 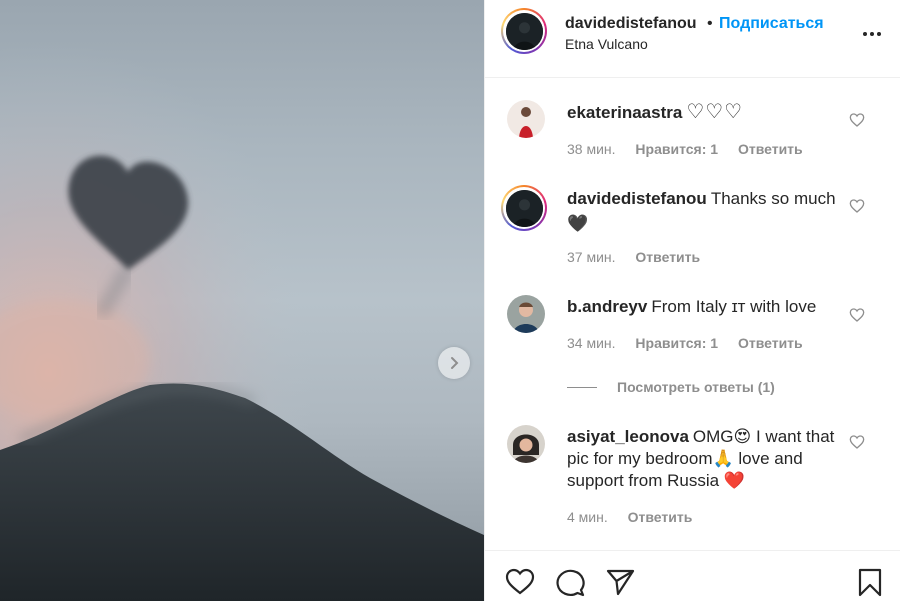 I want to click on view-replies-button: Посмотреть ответы (1), so click(x=671, y=387).